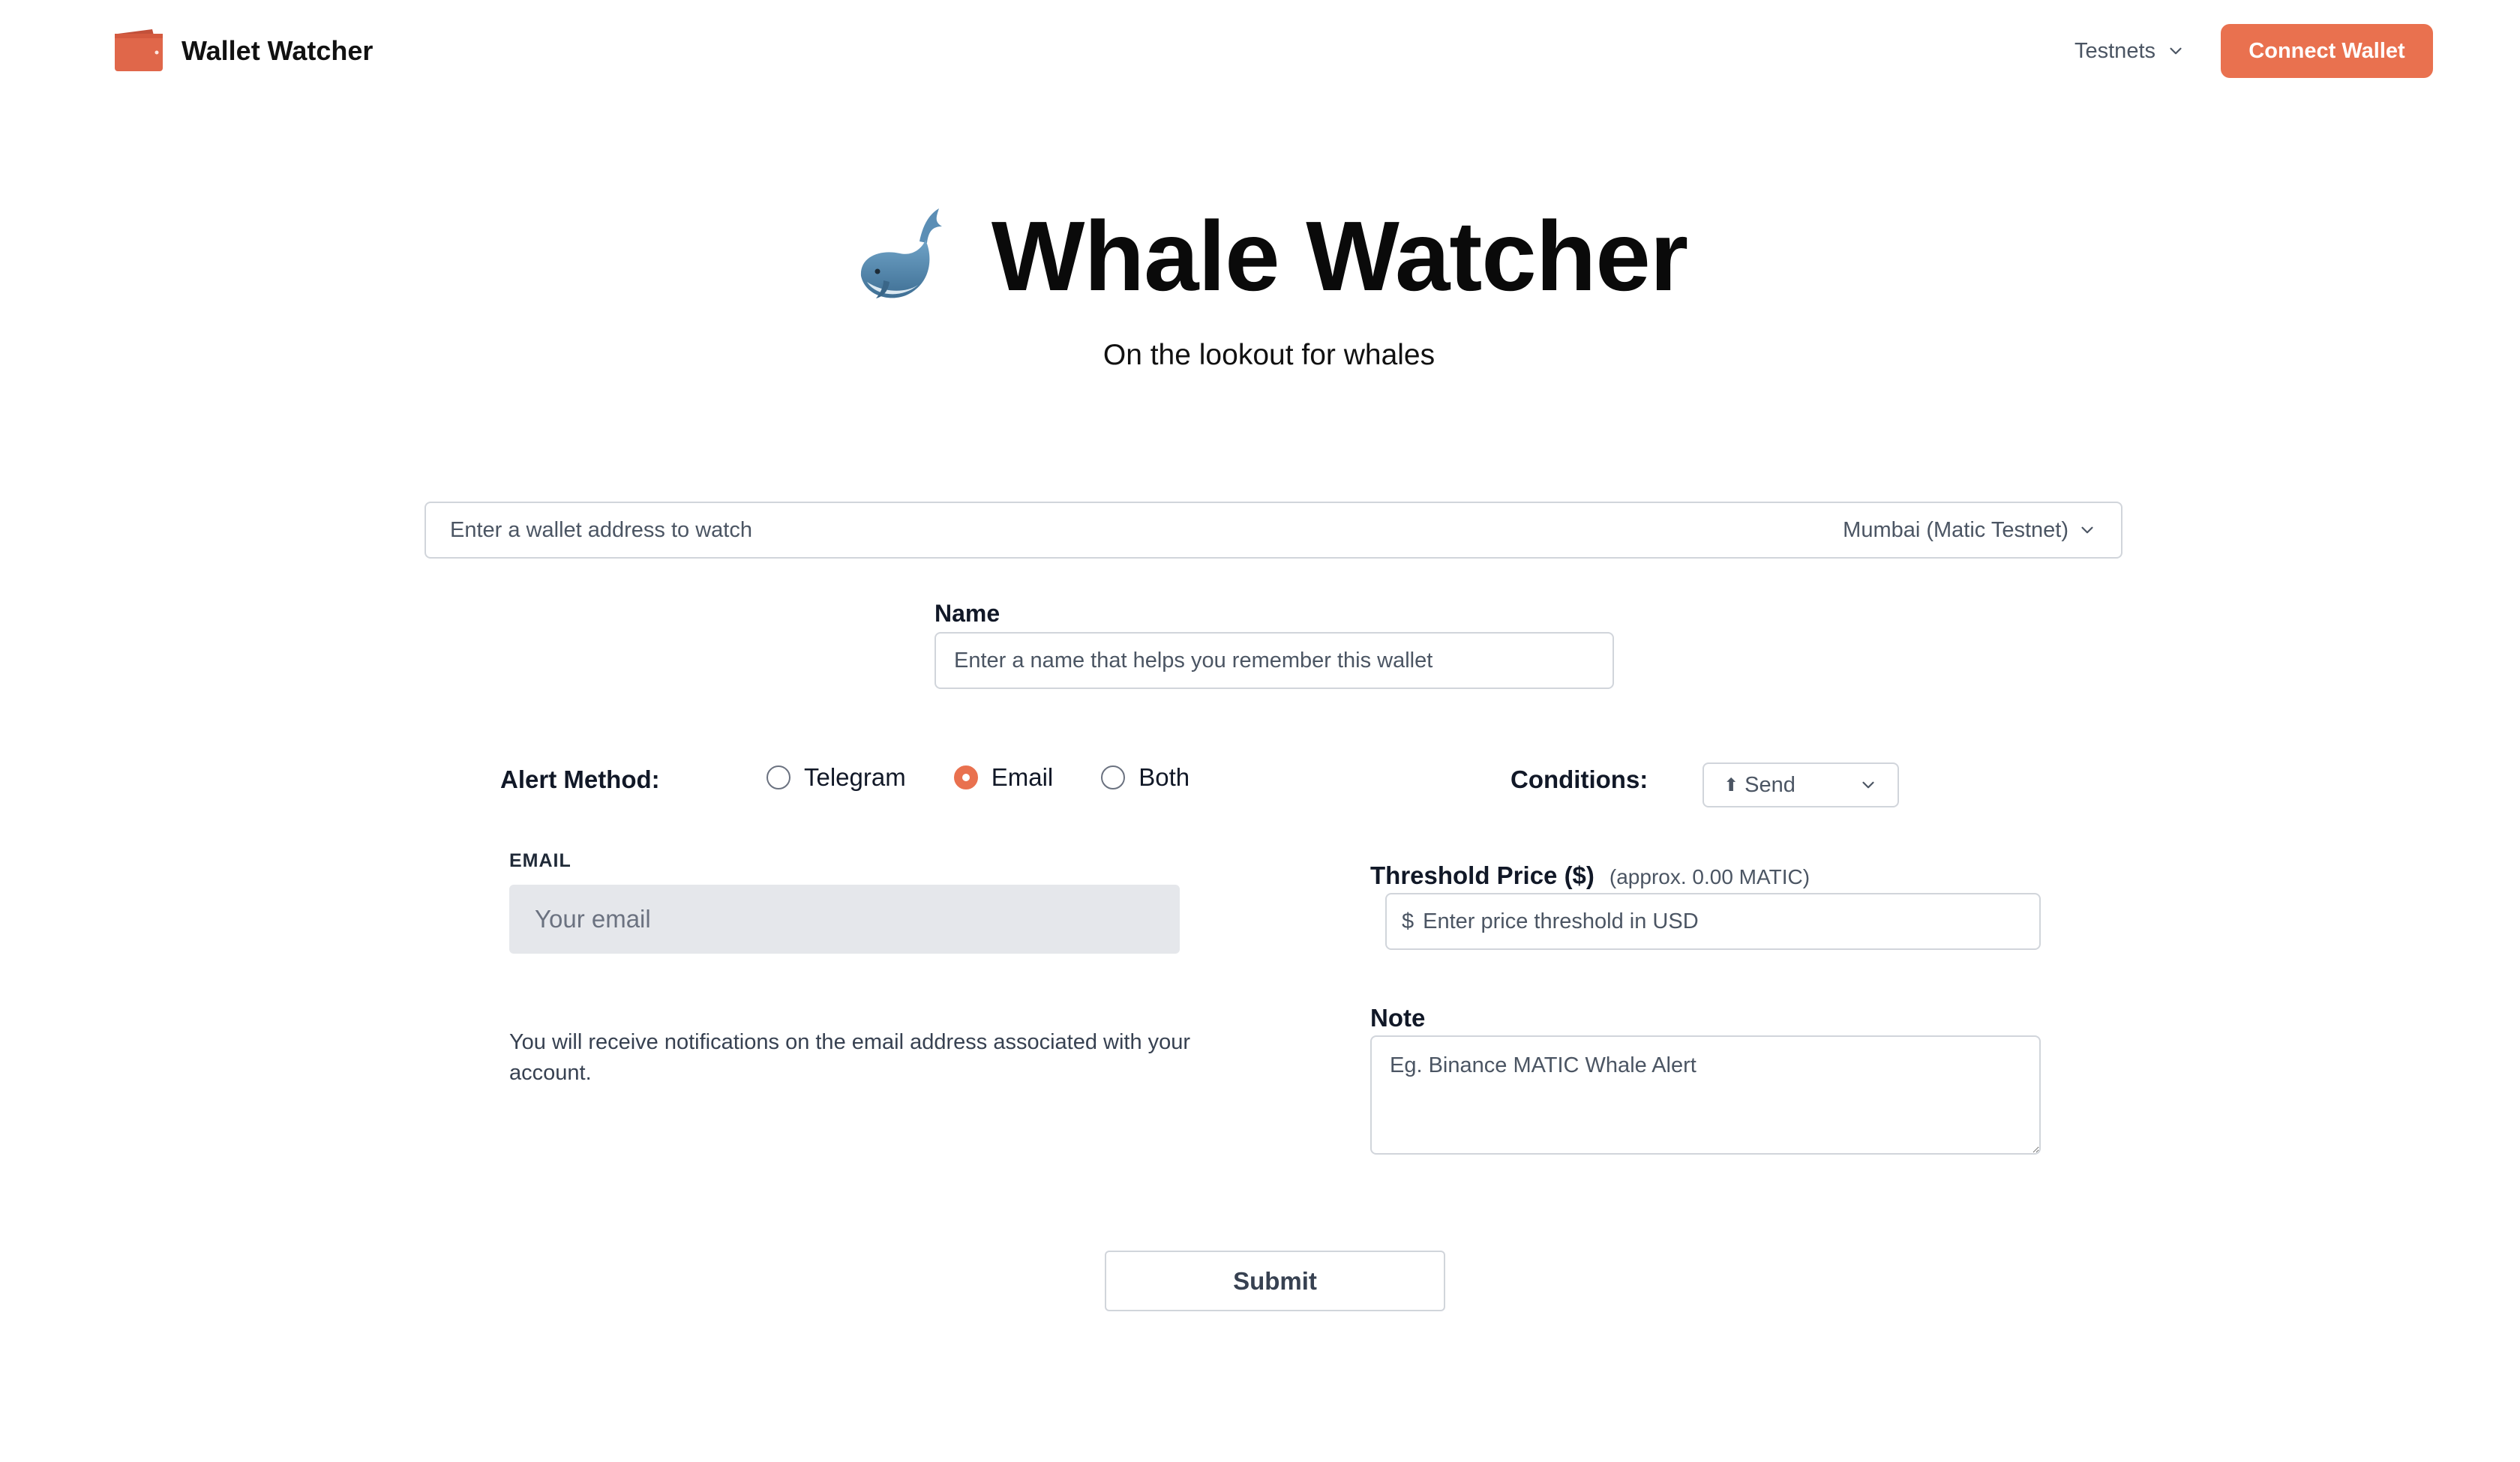  I want to click on testnets-label: Testnets, so click(2115, 51).